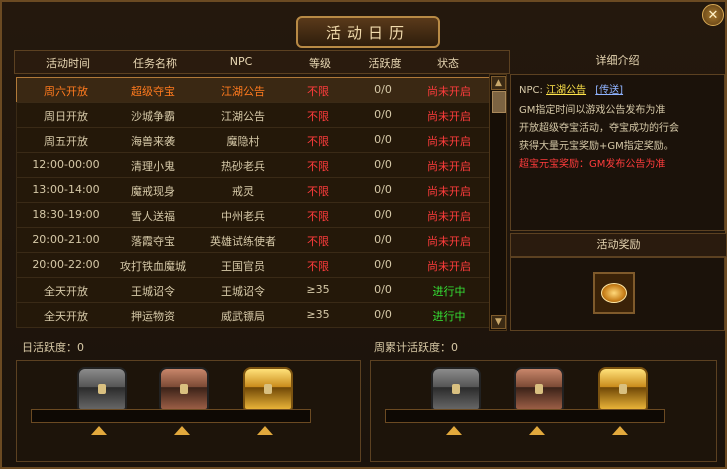 The height and width of the screenshot is (469, 727). I want to click on table-scrollbar: ▲ ▼, so click(498, 202).